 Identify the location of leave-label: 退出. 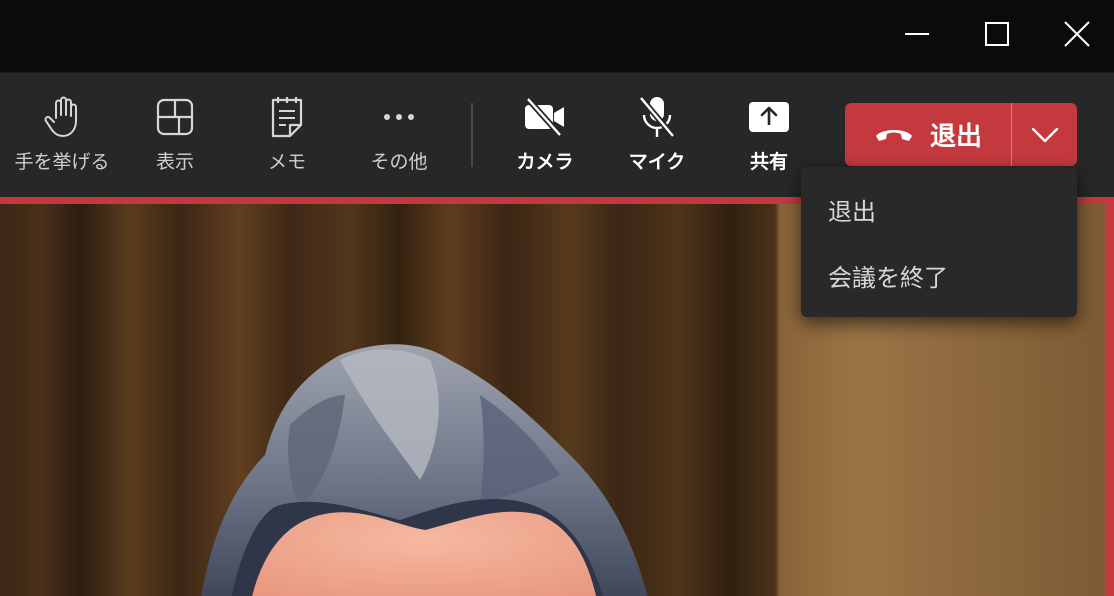
(955, 137).